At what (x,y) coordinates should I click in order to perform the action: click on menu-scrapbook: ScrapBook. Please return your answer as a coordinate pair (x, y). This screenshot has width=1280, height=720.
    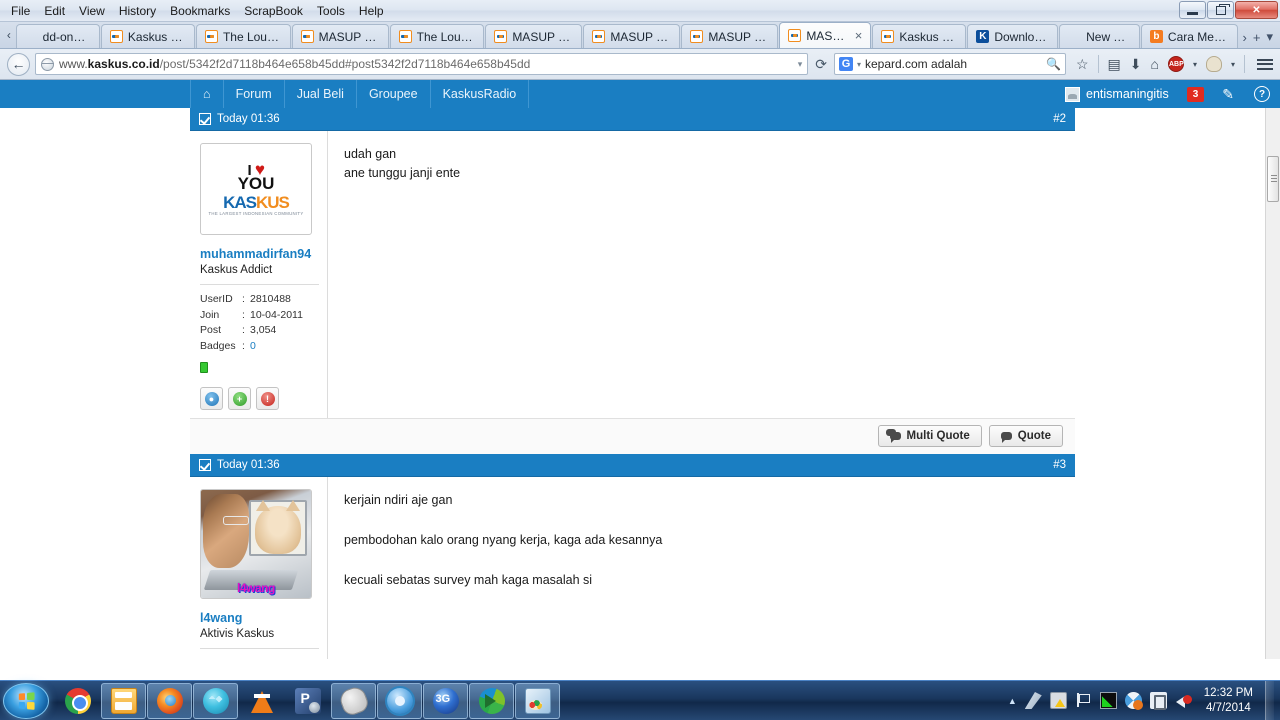
    Looking at the image, I should click on (273, 11).